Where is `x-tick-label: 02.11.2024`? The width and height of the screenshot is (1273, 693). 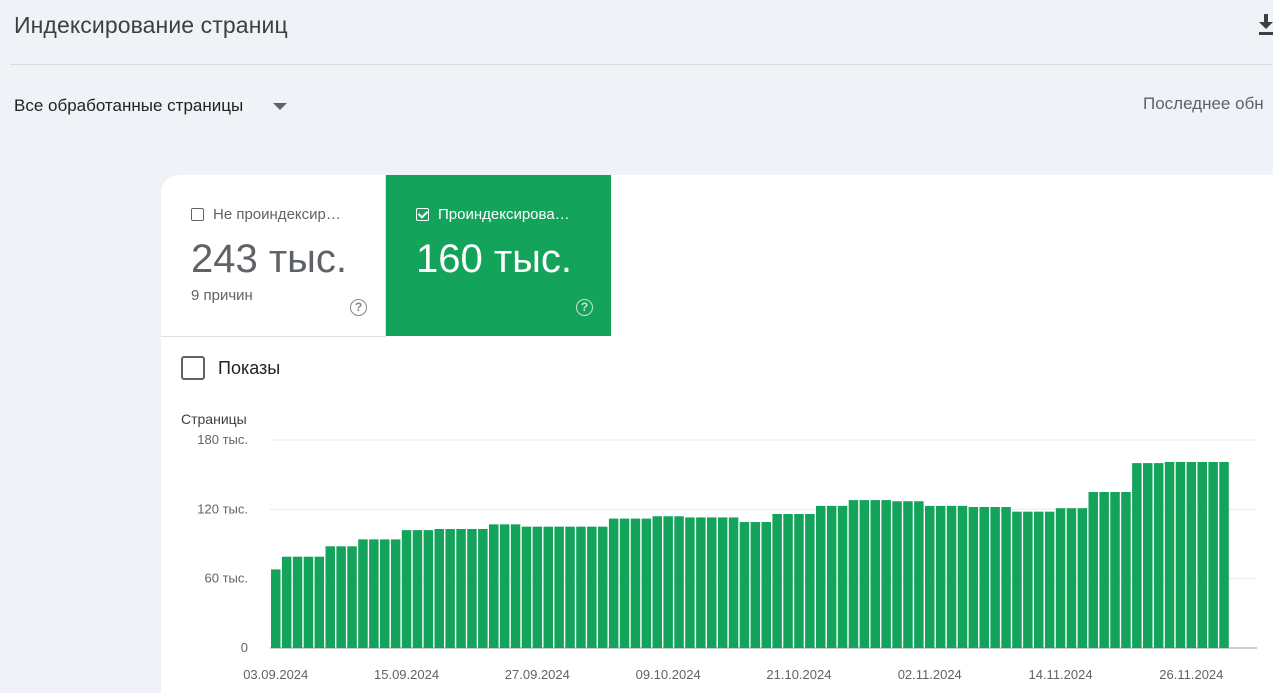 x-tick-label: 02.11.2024 is located at coordinates (930, 674).